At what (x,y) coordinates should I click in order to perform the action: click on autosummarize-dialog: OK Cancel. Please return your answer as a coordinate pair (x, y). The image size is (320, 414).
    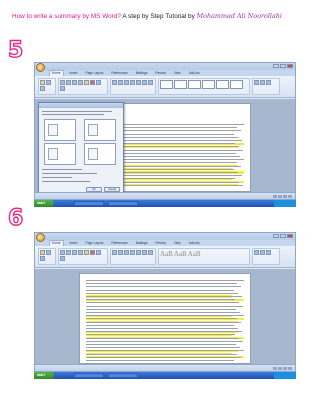
    Looking at the image, I should click on (81, 149).